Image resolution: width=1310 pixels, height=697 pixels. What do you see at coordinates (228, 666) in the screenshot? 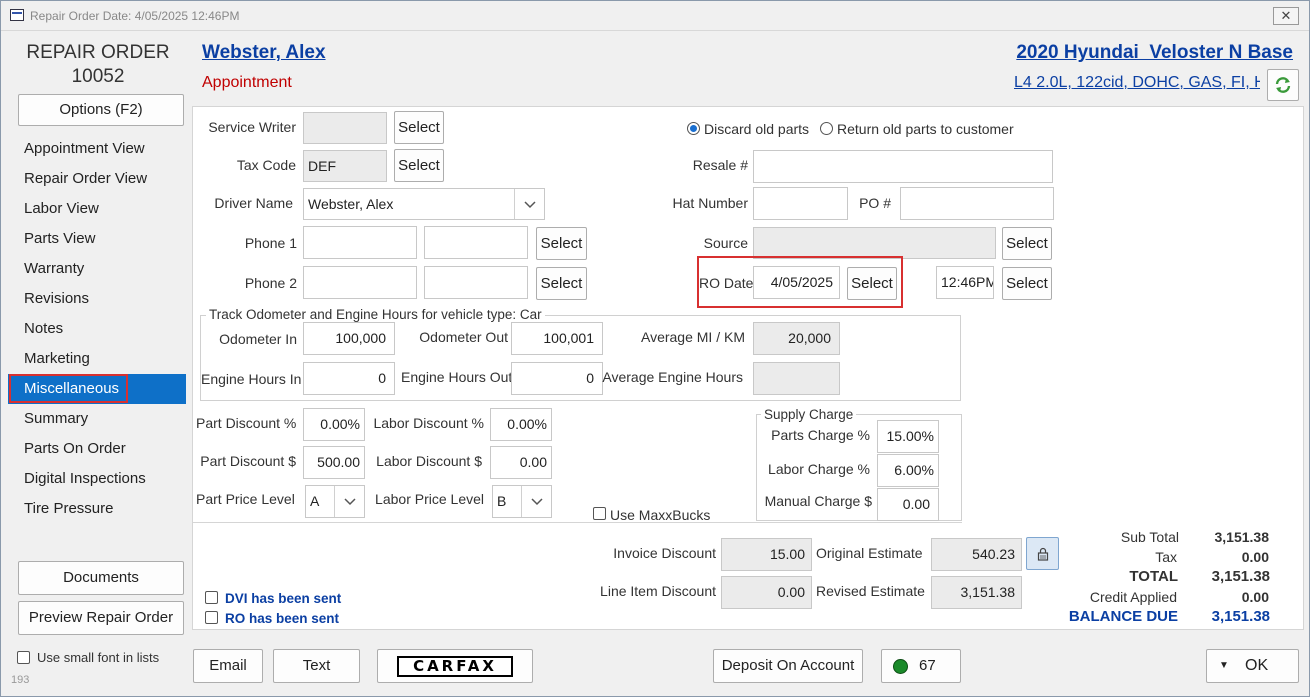
I see `email-button: Email` at bounding box center [228, 666].